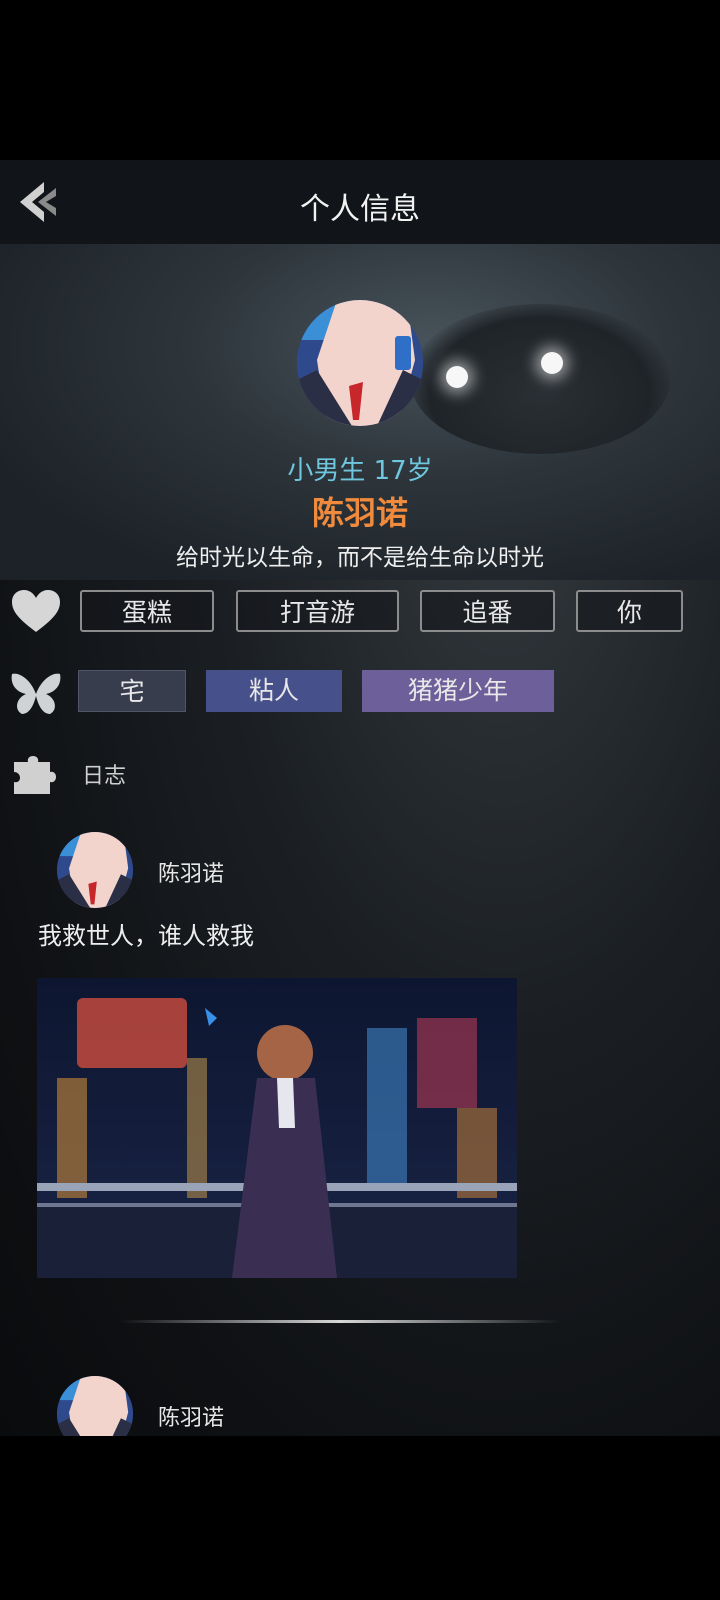 Image resolution: width=720 pixels, height=1600 pixels. Describe the element at coordinates (360, 558) in the screenshot. I see `user-motto: 给时光以生命，而不是给生命以时光` at that location.